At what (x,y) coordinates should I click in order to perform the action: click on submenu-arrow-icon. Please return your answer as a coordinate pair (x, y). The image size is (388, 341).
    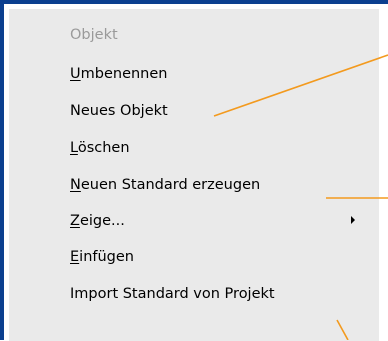
    Looking at the image, I should click on (353, 220).